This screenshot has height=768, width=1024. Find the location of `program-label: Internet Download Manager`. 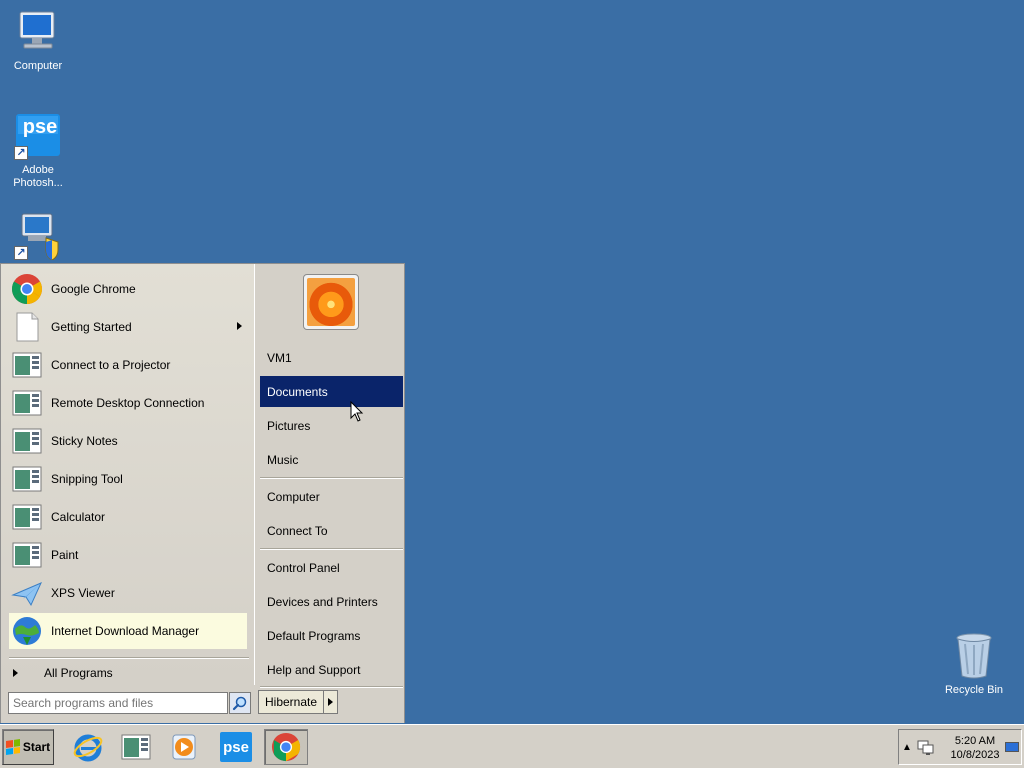

program-label: Internet Download Manager is located at coordinates (125, 631).